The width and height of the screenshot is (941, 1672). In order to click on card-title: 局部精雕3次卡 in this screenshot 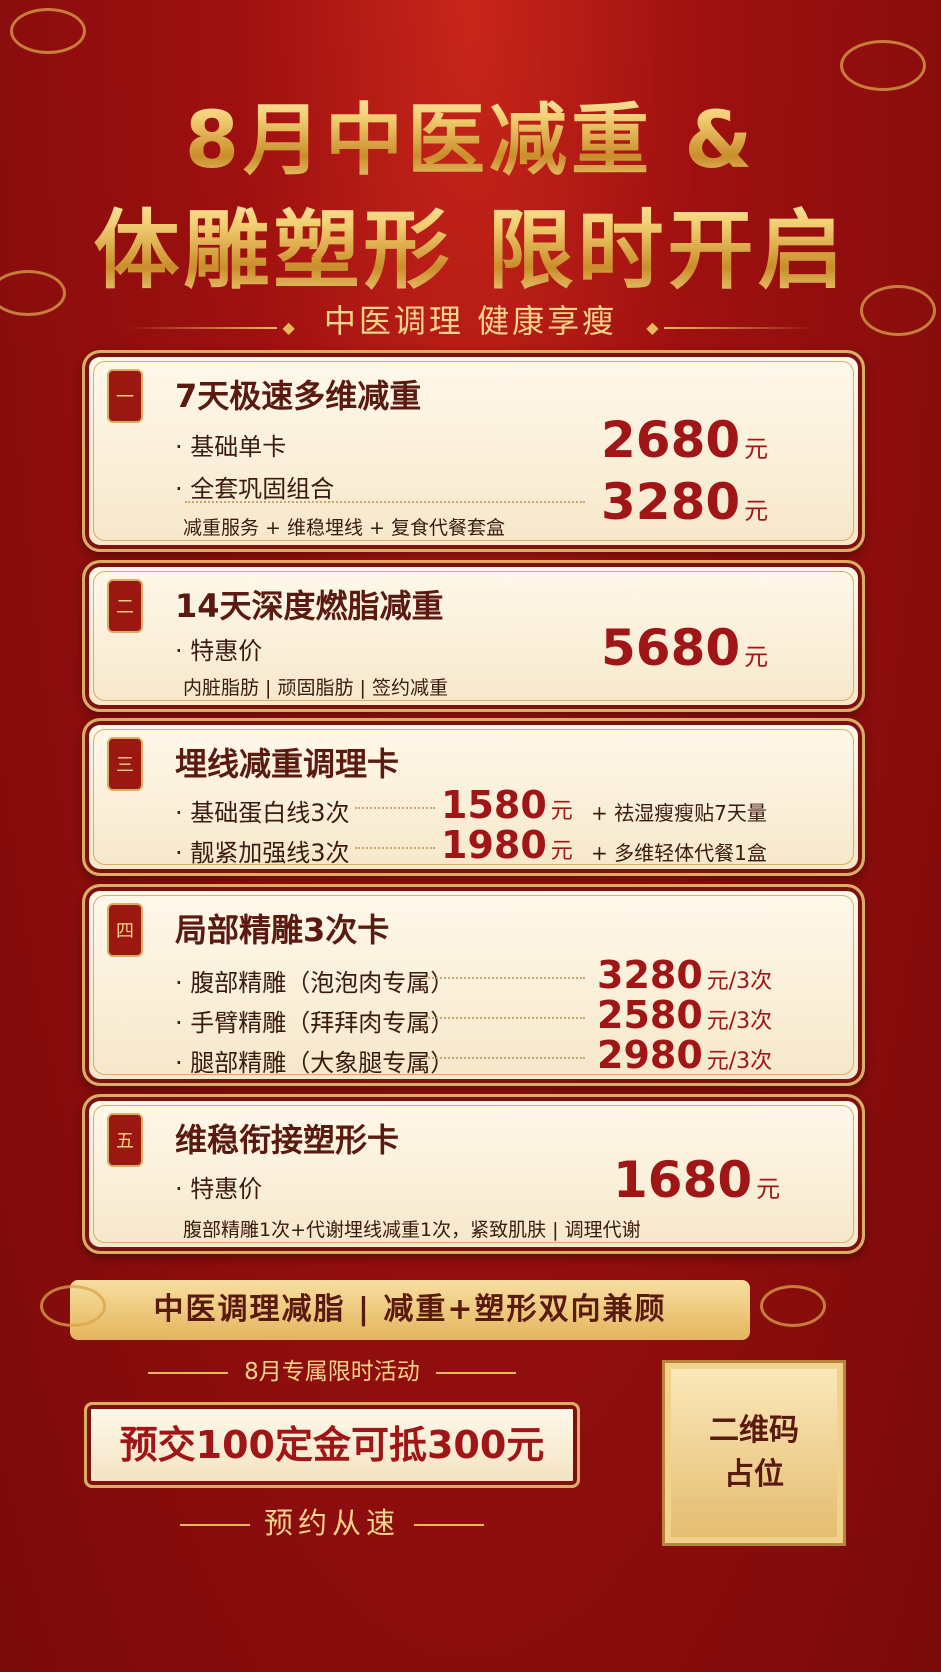, I will do `click(282, 930)`.